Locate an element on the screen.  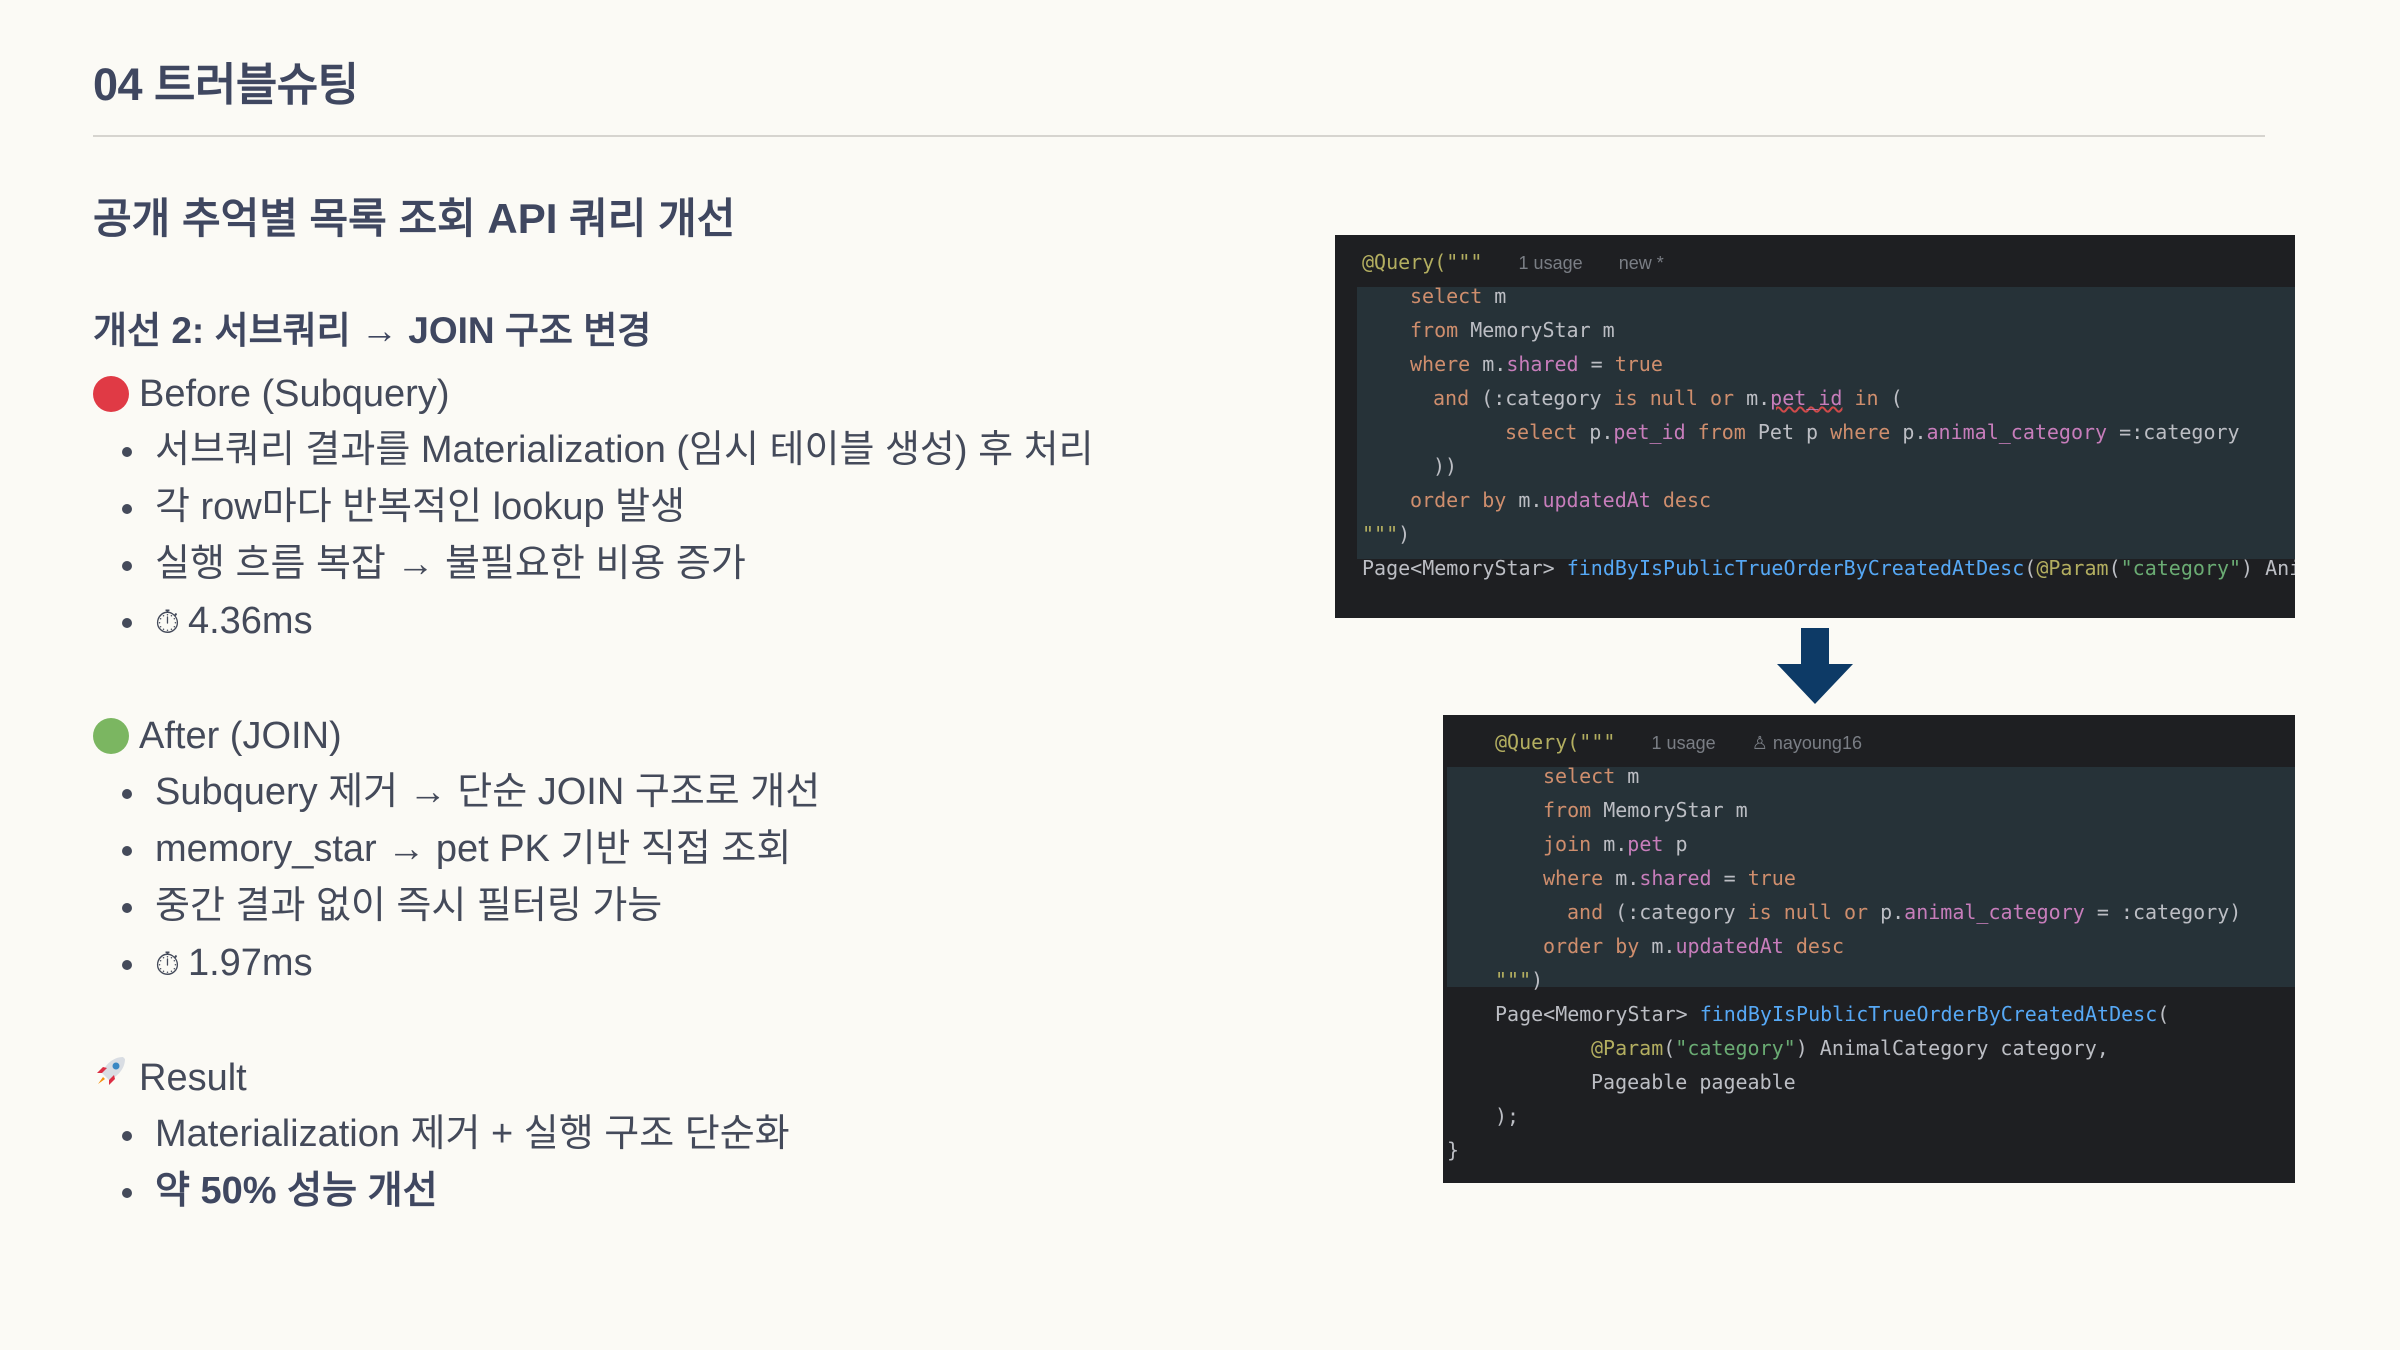
code-line: Pageable pageable is located at coordinates (1693, 1082).